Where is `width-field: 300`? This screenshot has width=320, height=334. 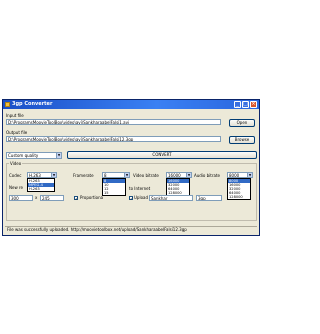
width-field: 300 is located at coordinates (21, 198).